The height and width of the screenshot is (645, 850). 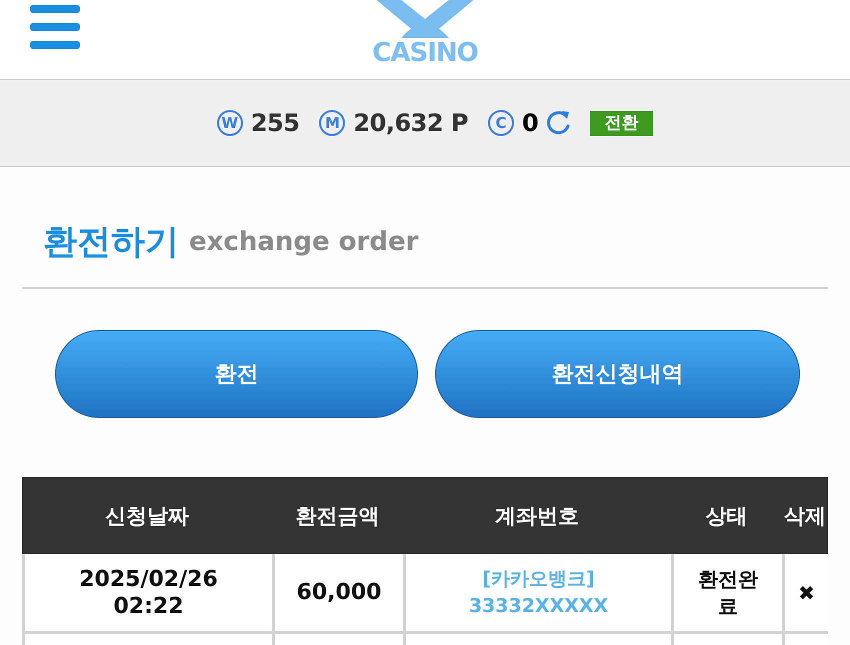 What do you see at coordinates (303, 242) in the screenshot?
I see `page-subtitle: exchange order` at bounding box center [303, 242].